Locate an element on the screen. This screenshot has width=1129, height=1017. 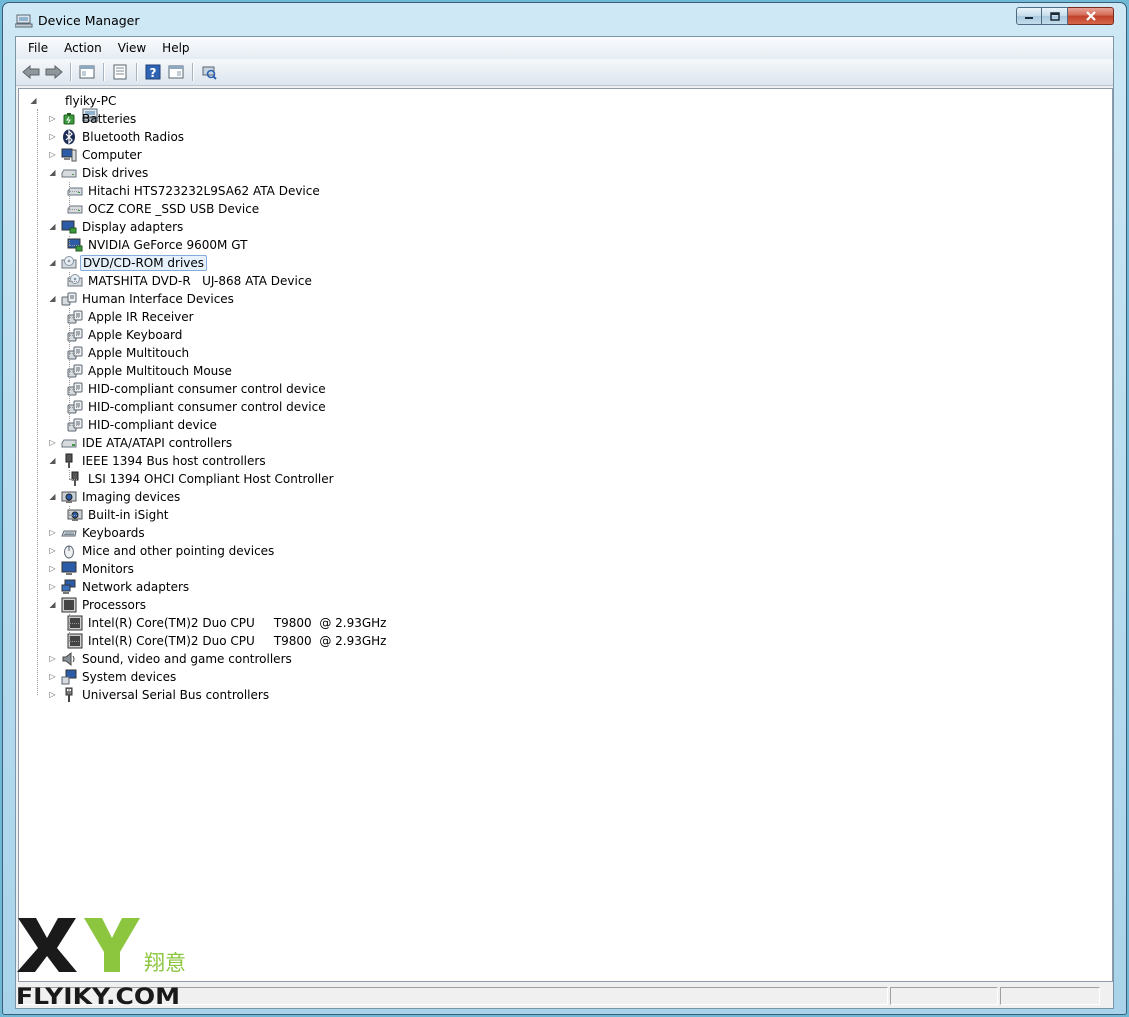
tree-device-lsi-1394-ohci-compliant-host-controller: LSI 1394 OHCI Compliant Host Controller is located at coordinates (201, 479).